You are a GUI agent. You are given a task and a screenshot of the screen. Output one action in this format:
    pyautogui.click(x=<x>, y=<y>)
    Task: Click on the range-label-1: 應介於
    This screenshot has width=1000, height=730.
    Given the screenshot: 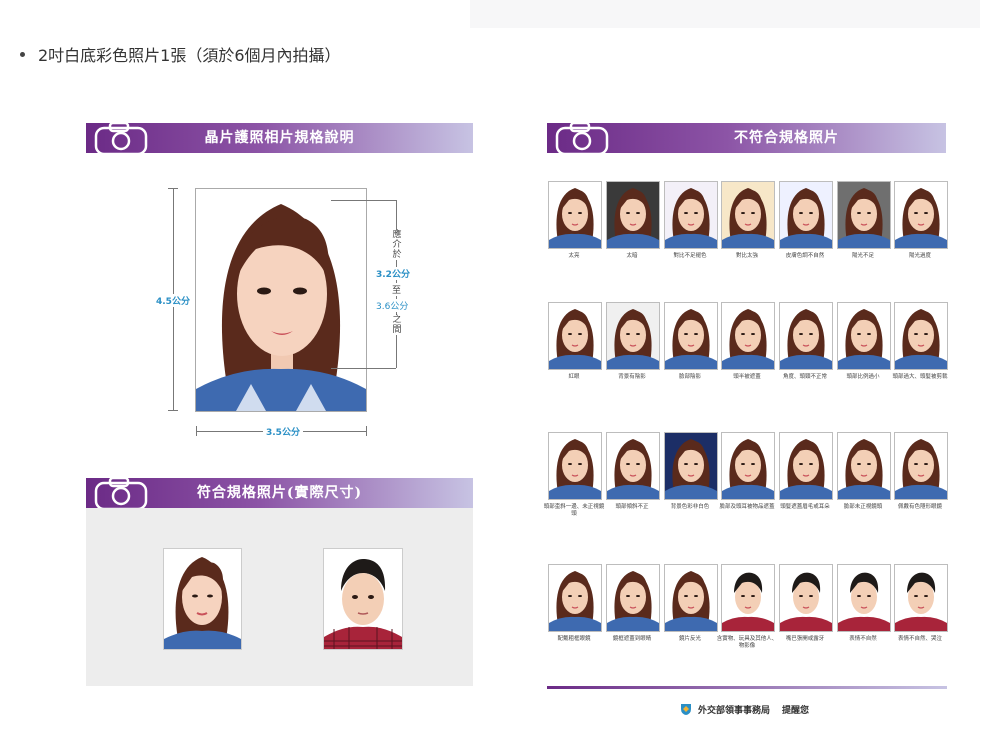 What is the action you would take?
    pyautogui.click(x=397, y=245)
    